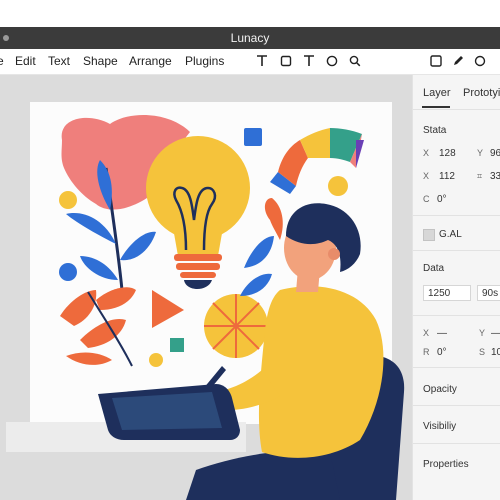 The image size is (500, 500). Describe the element at coordinates (442, 333) in the screenshot. I see `xx-field: —` at that location.